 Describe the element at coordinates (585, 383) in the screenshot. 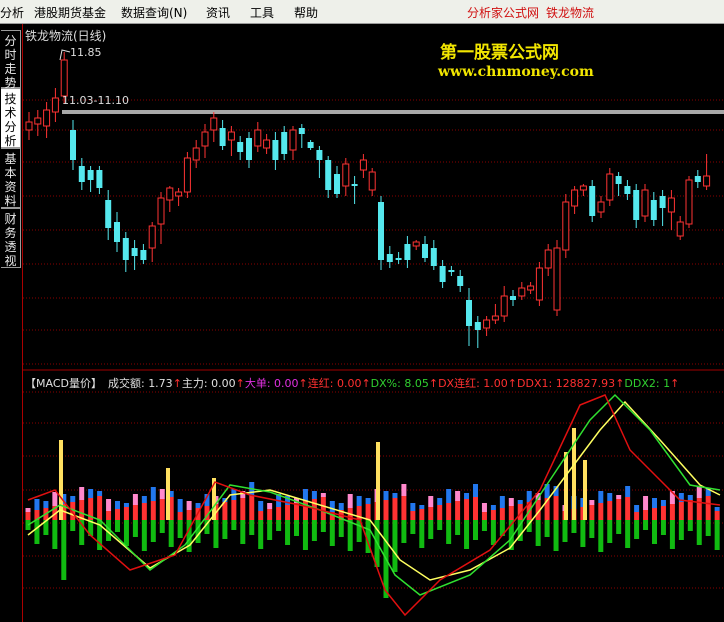

I see `indicator-item-value: 128827.93` at that location.